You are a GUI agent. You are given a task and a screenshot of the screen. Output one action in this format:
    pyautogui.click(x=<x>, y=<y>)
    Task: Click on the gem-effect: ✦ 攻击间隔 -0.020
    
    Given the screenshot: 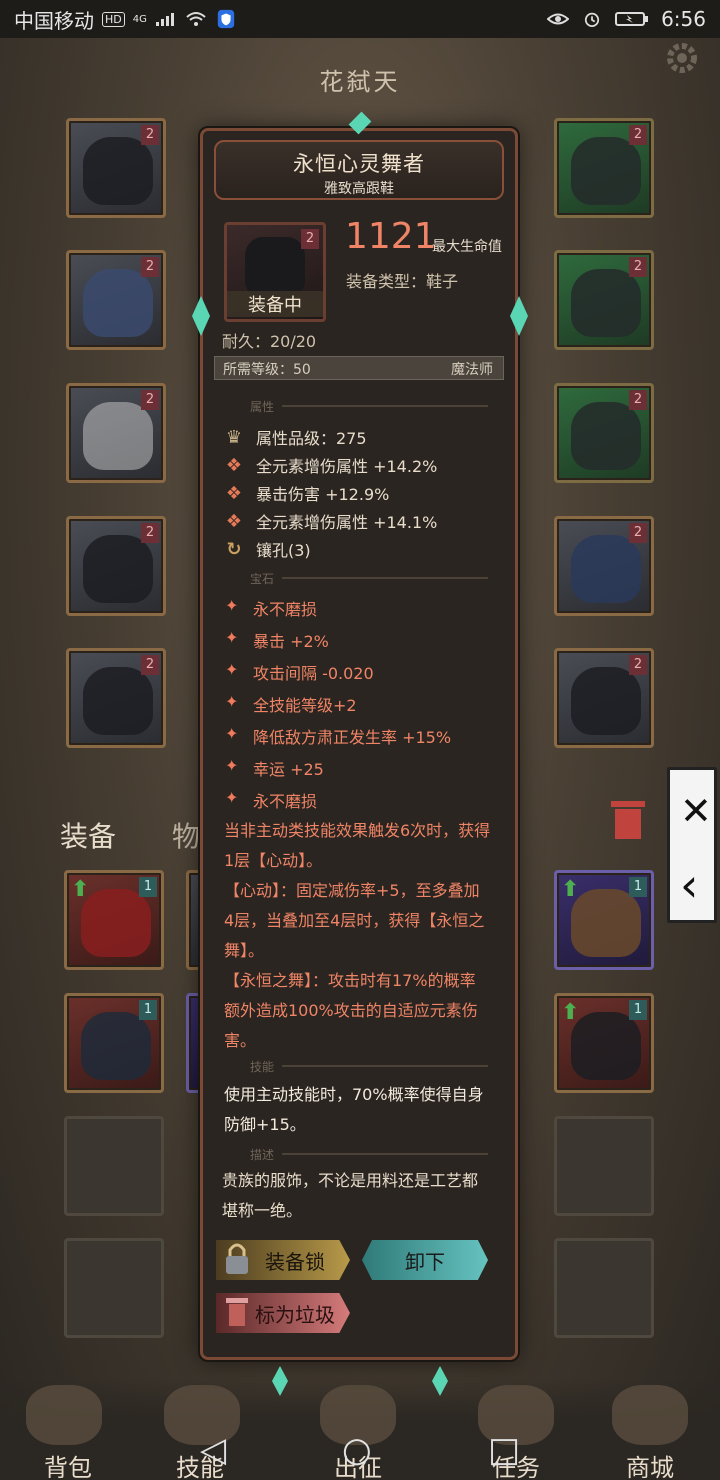 What is the action you would take?
    pyautogui.click(x=299, y=671)
    